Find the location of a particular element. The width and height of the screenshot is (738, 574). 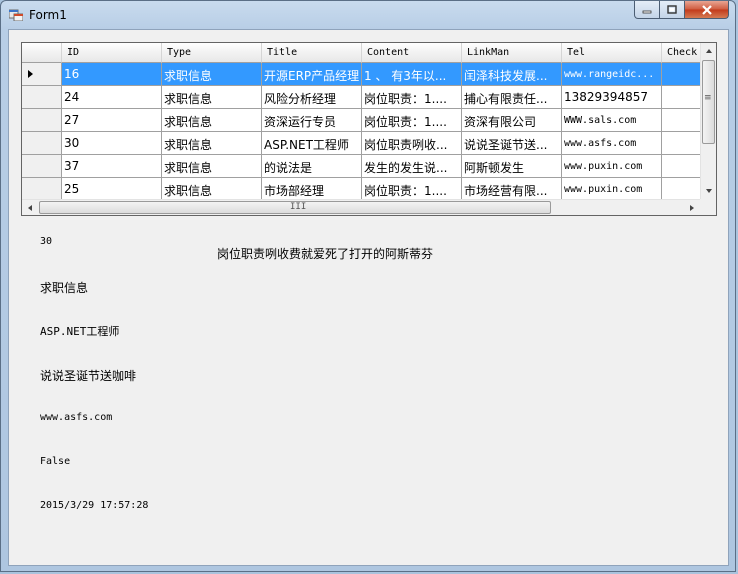

scroll-up-button is located at coordinates (708, 51).